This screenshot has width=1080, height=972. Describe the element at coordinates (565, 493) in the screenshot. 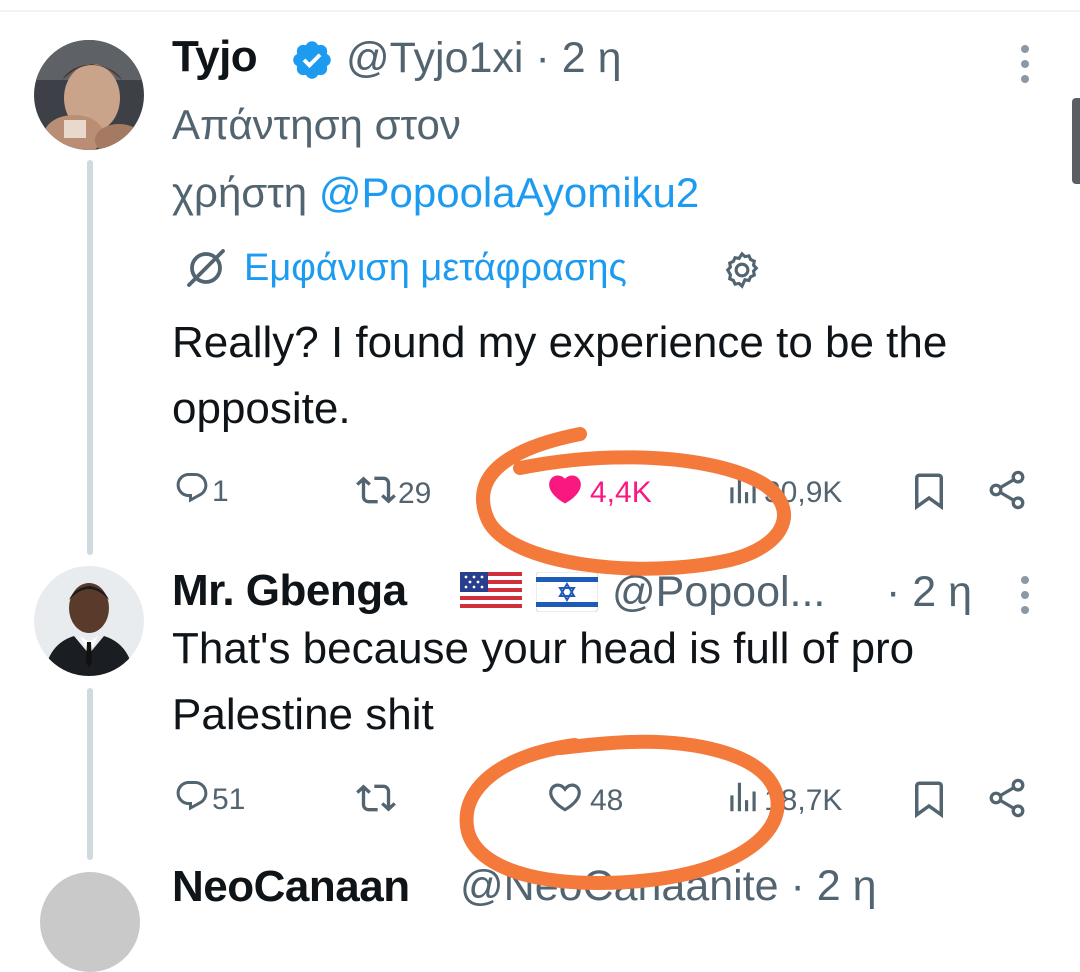

I see `heart-filled-icon` at that location.